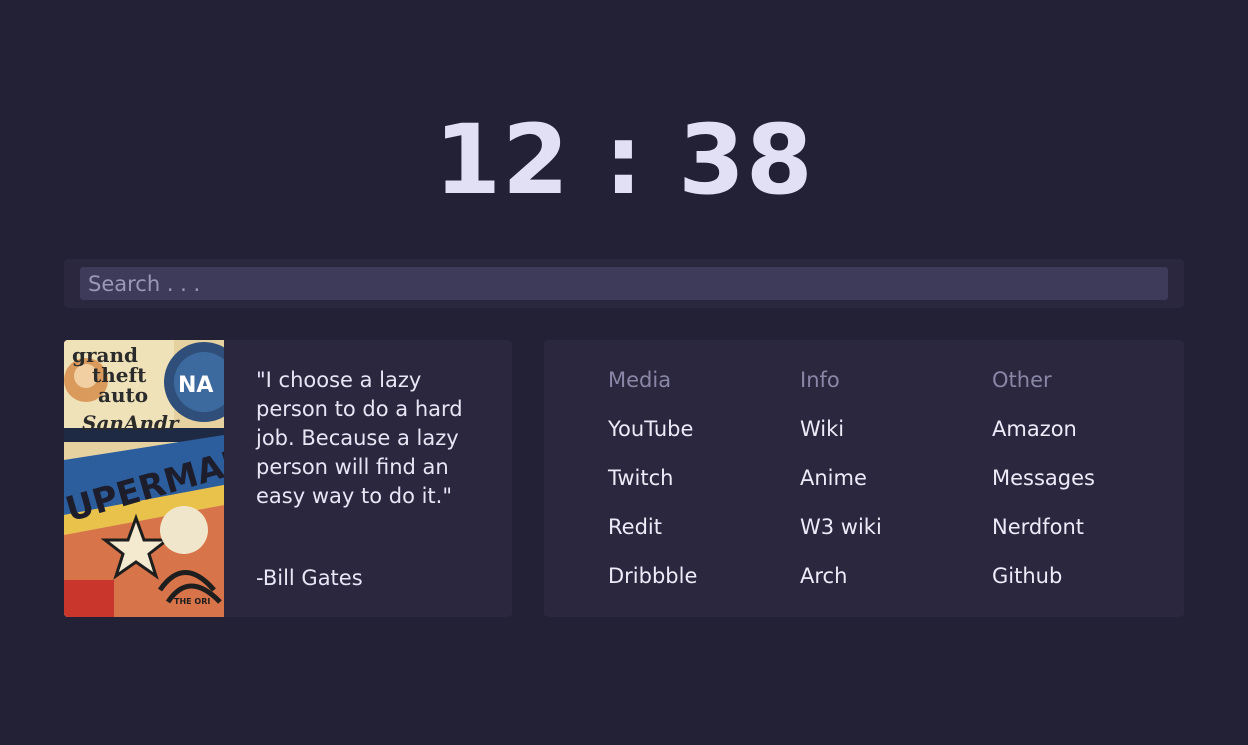 This screenshot has width=1248, height=745. I want to click on column-heading: Media, so click(640, 380).